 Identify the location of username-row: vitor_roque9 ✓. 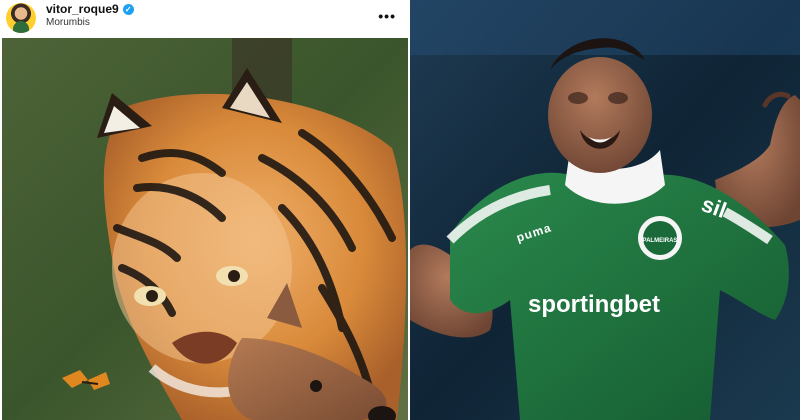
(90, 9).